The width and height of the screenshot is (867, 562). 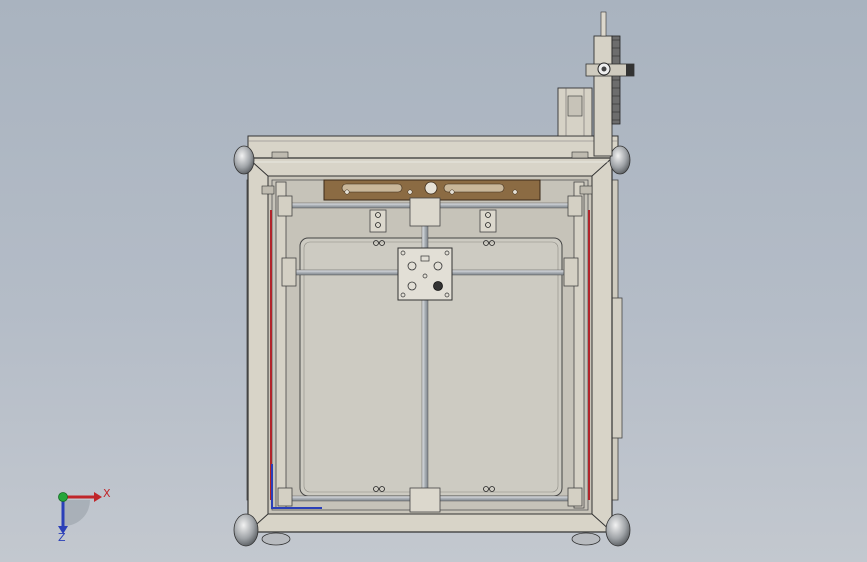 I want to click on x-axis-label: X, so click(x=107, y=493).